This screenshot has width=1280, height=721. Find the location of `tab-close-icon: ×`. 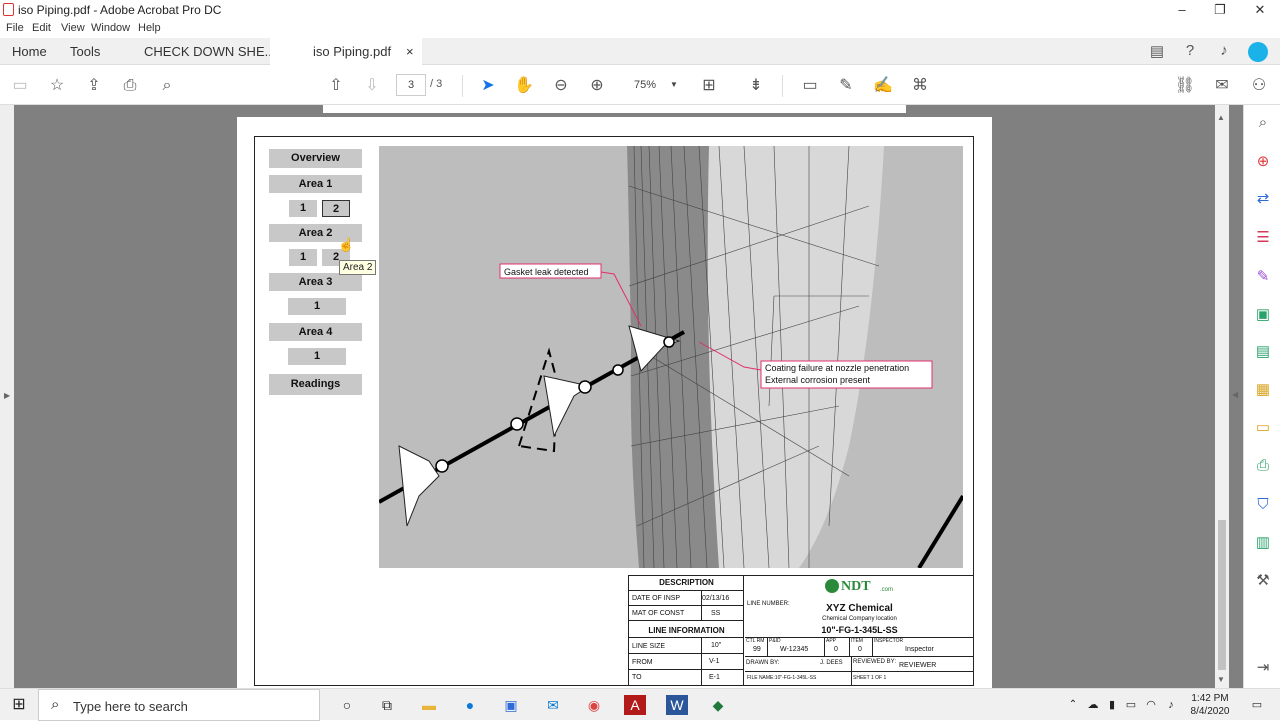

tab-close-icon: × is located at coordinates (410, 51).